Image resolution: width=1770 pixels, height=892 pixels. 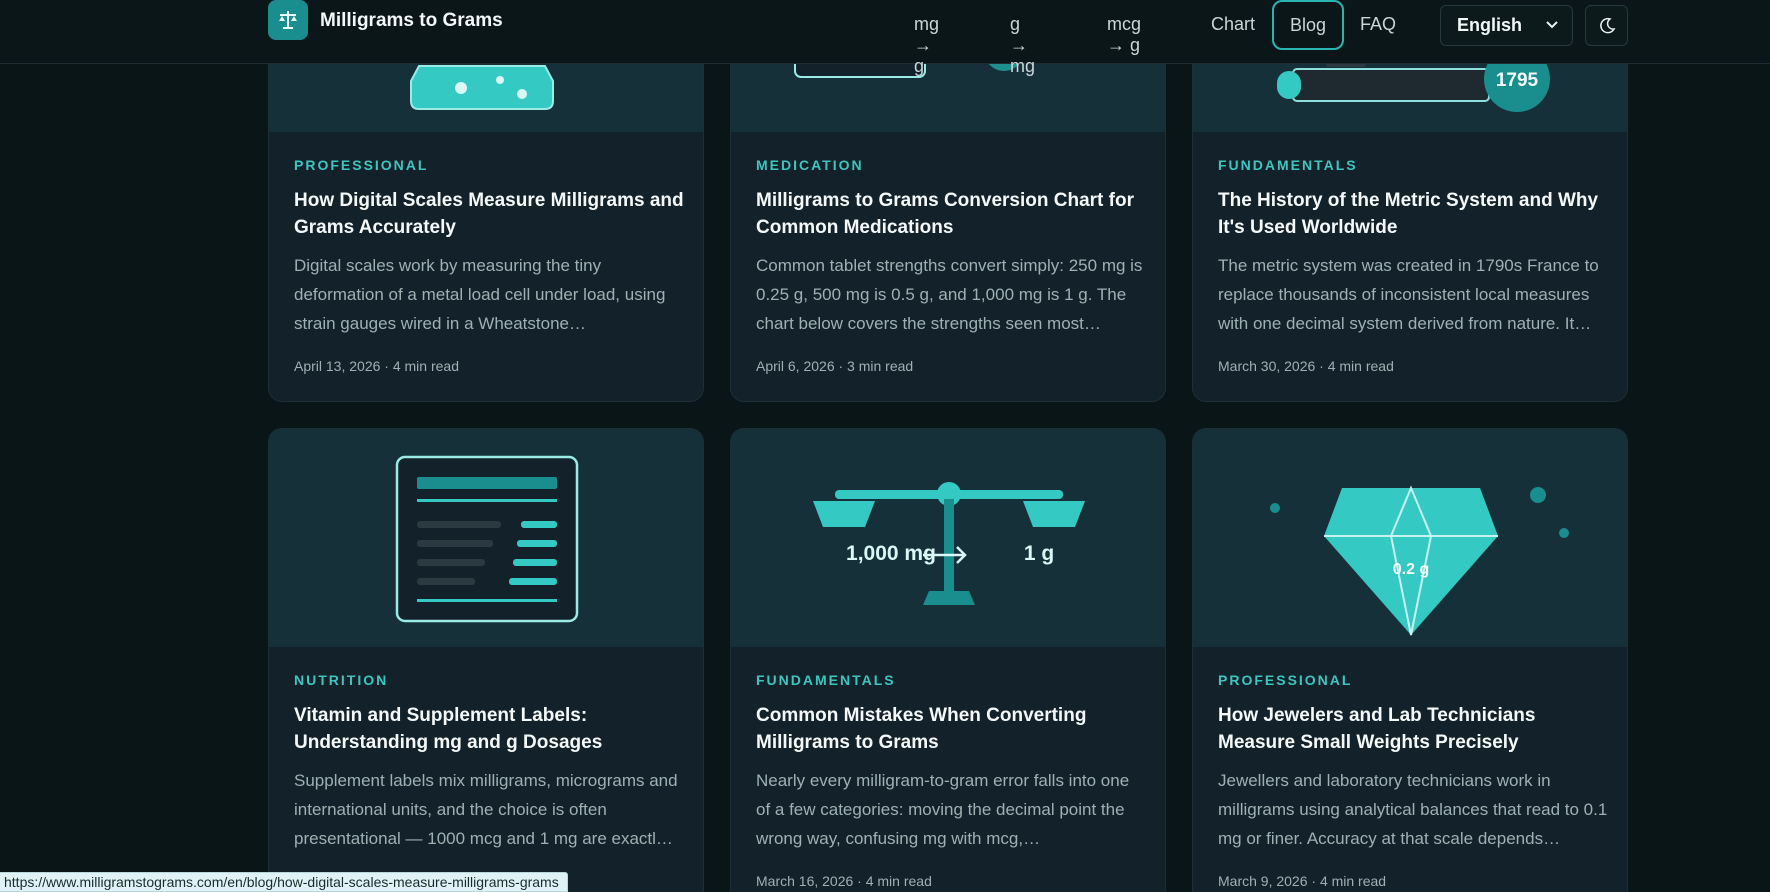 I want to click on label-illustration, so click(x=487, y=539).